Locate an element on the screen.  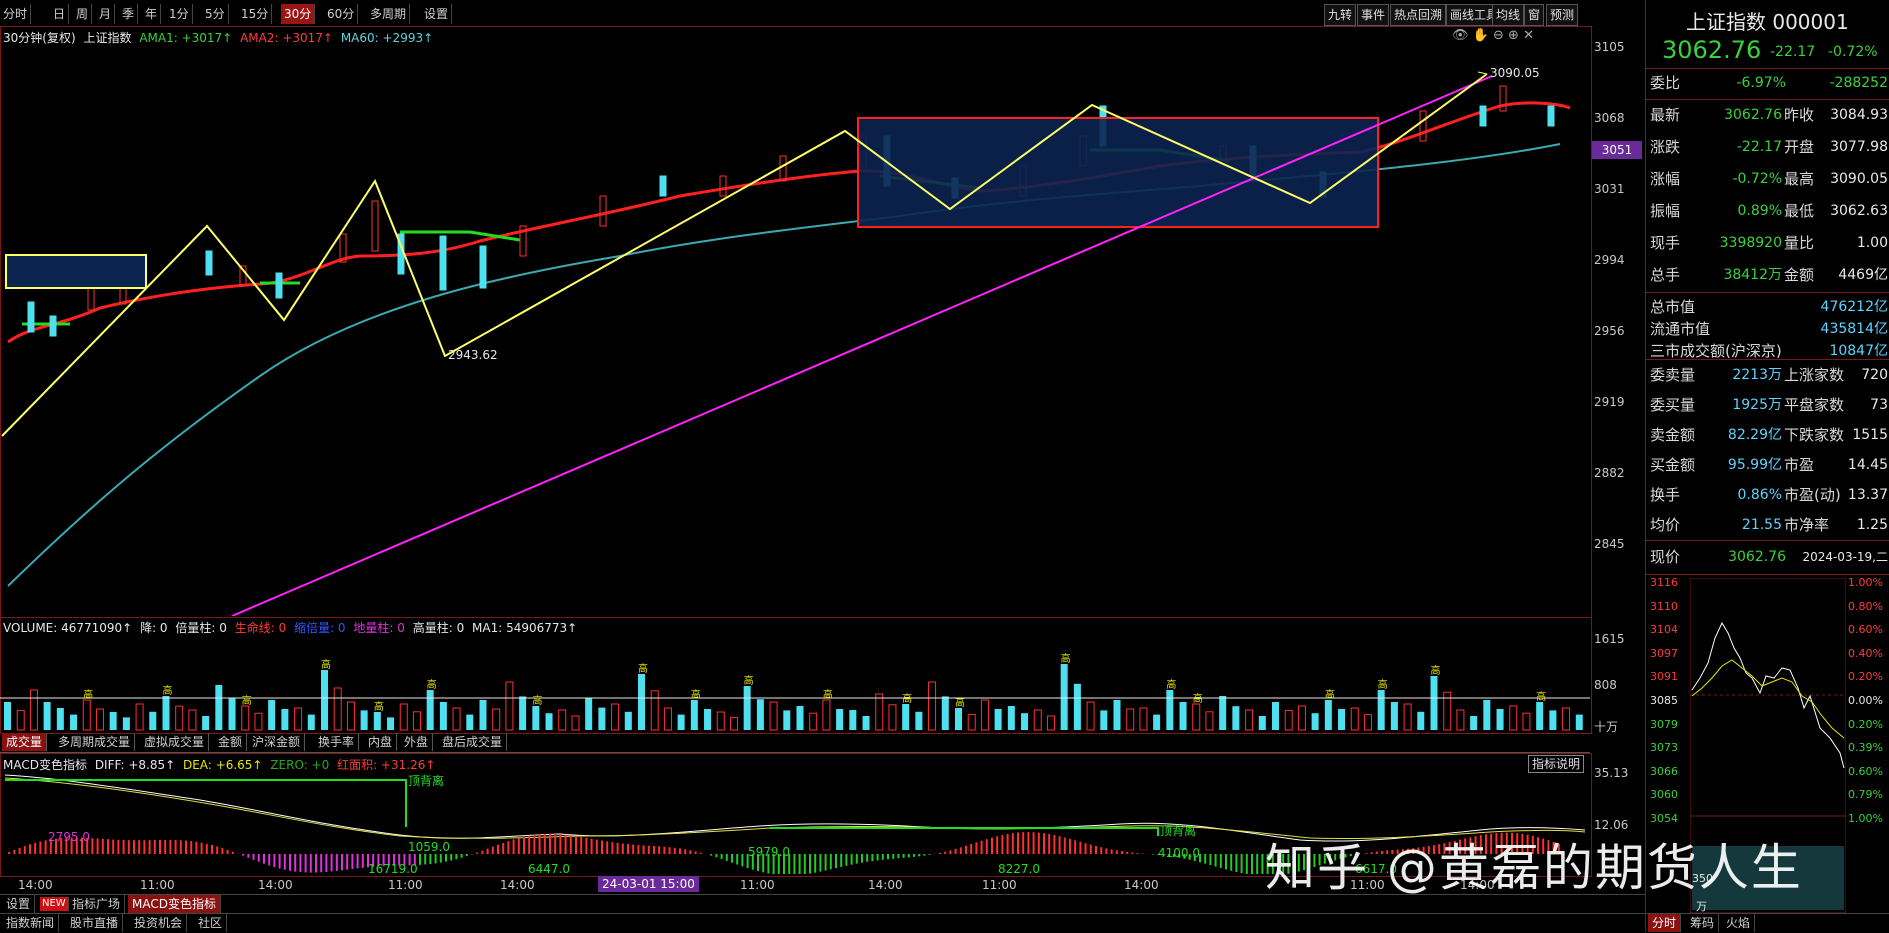
settings-tab: 设置 is located at coordinates (19, 904).